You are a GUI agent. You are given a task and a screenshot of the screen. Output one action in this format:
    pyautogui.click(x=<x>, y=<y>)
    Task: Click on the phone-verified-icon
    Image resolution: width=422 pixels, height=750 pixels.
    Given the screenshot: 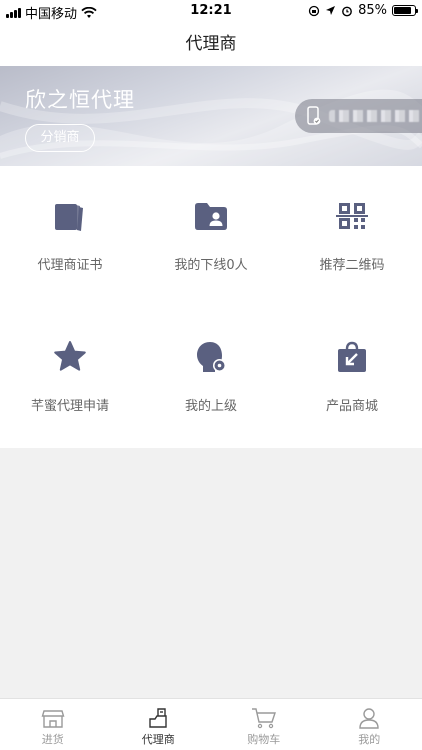 What is the action you would take?
    pyautogui.click(x=314, y=115)
    